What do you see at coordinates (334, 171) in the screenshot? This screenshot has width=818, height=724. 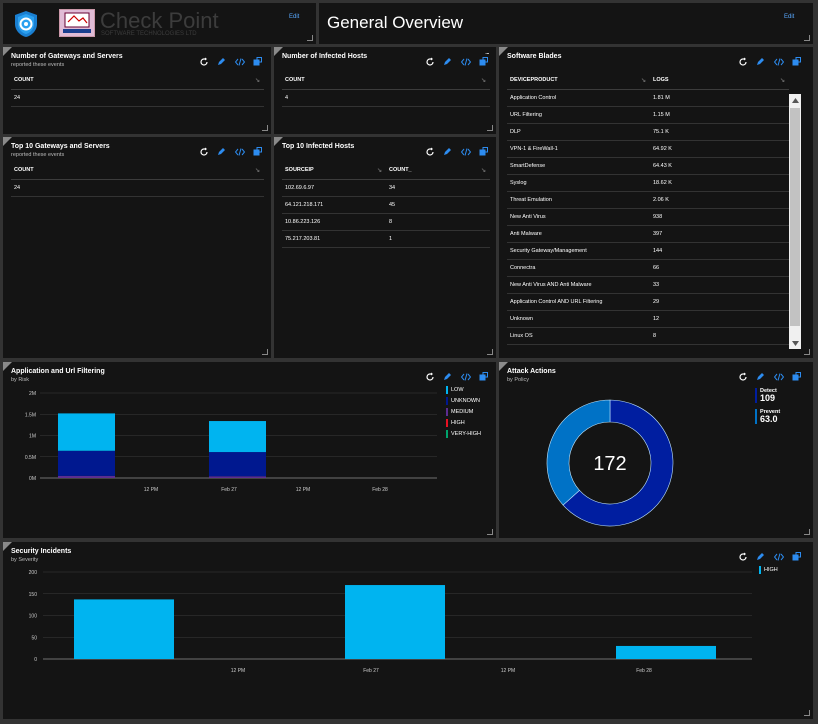 I see `column-header: SOURCEIP ↘` at bounding box center [334, 171].